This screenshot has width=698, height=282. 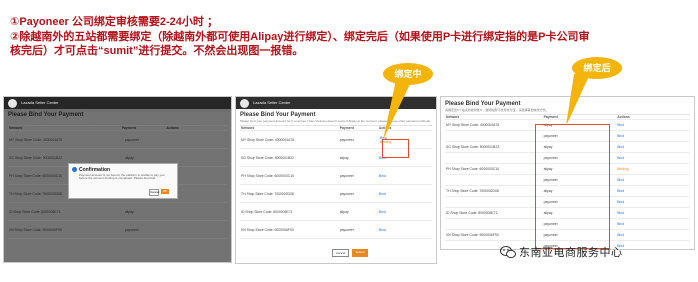 I want to click on top-bar: Lazada Seller Center, so click(x=117, y=103).